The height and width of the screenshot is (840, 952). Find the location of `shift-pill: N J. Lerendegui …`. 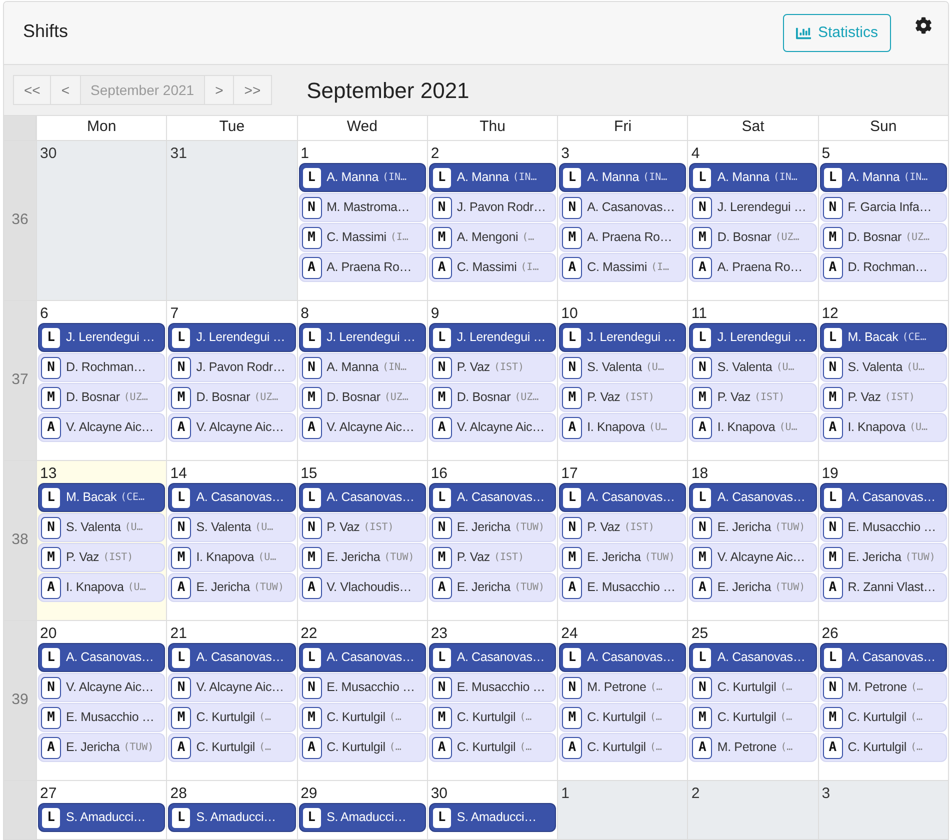

shift-pill: N J. Lerendegui … is located at coordinates (753, 207).